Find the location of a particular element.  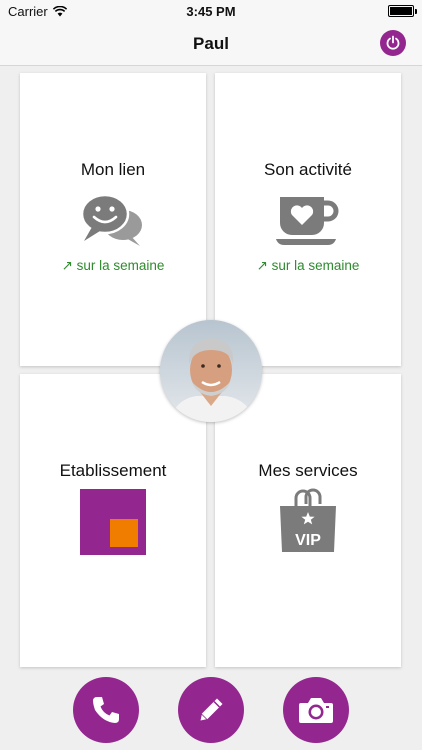

profile-photo is located at coordinates (211, 371).